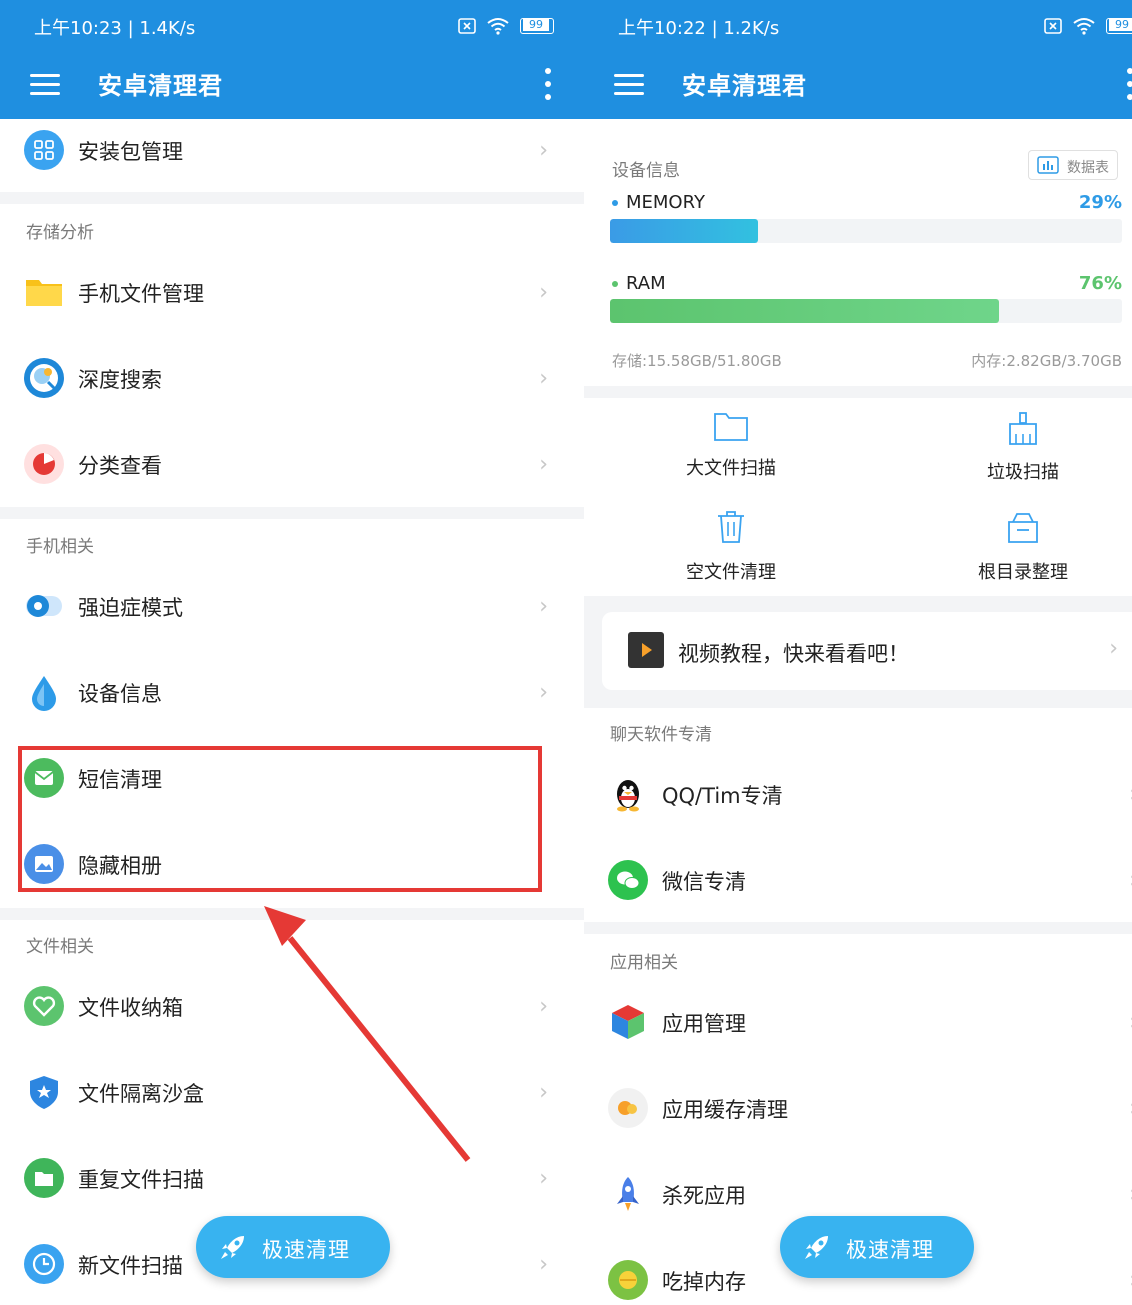 This screenshot has width=1132, height=1305. What do you see at coordinates (141, 294) in the screenshot?
I see `list-item-label: 手机文件管理` at bounding box center [141, 294].